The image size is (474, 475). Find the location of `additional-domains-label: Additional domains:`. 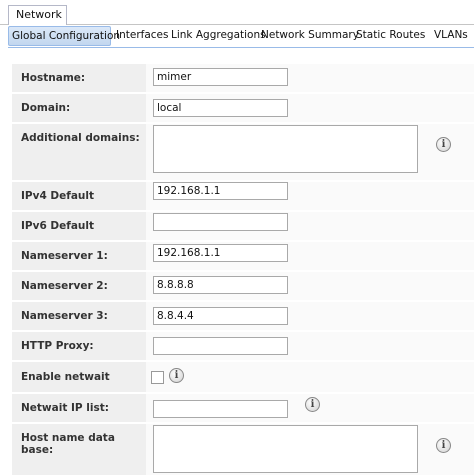

additional-domains-label: Additional domains: is located at coordinates (79, 152).